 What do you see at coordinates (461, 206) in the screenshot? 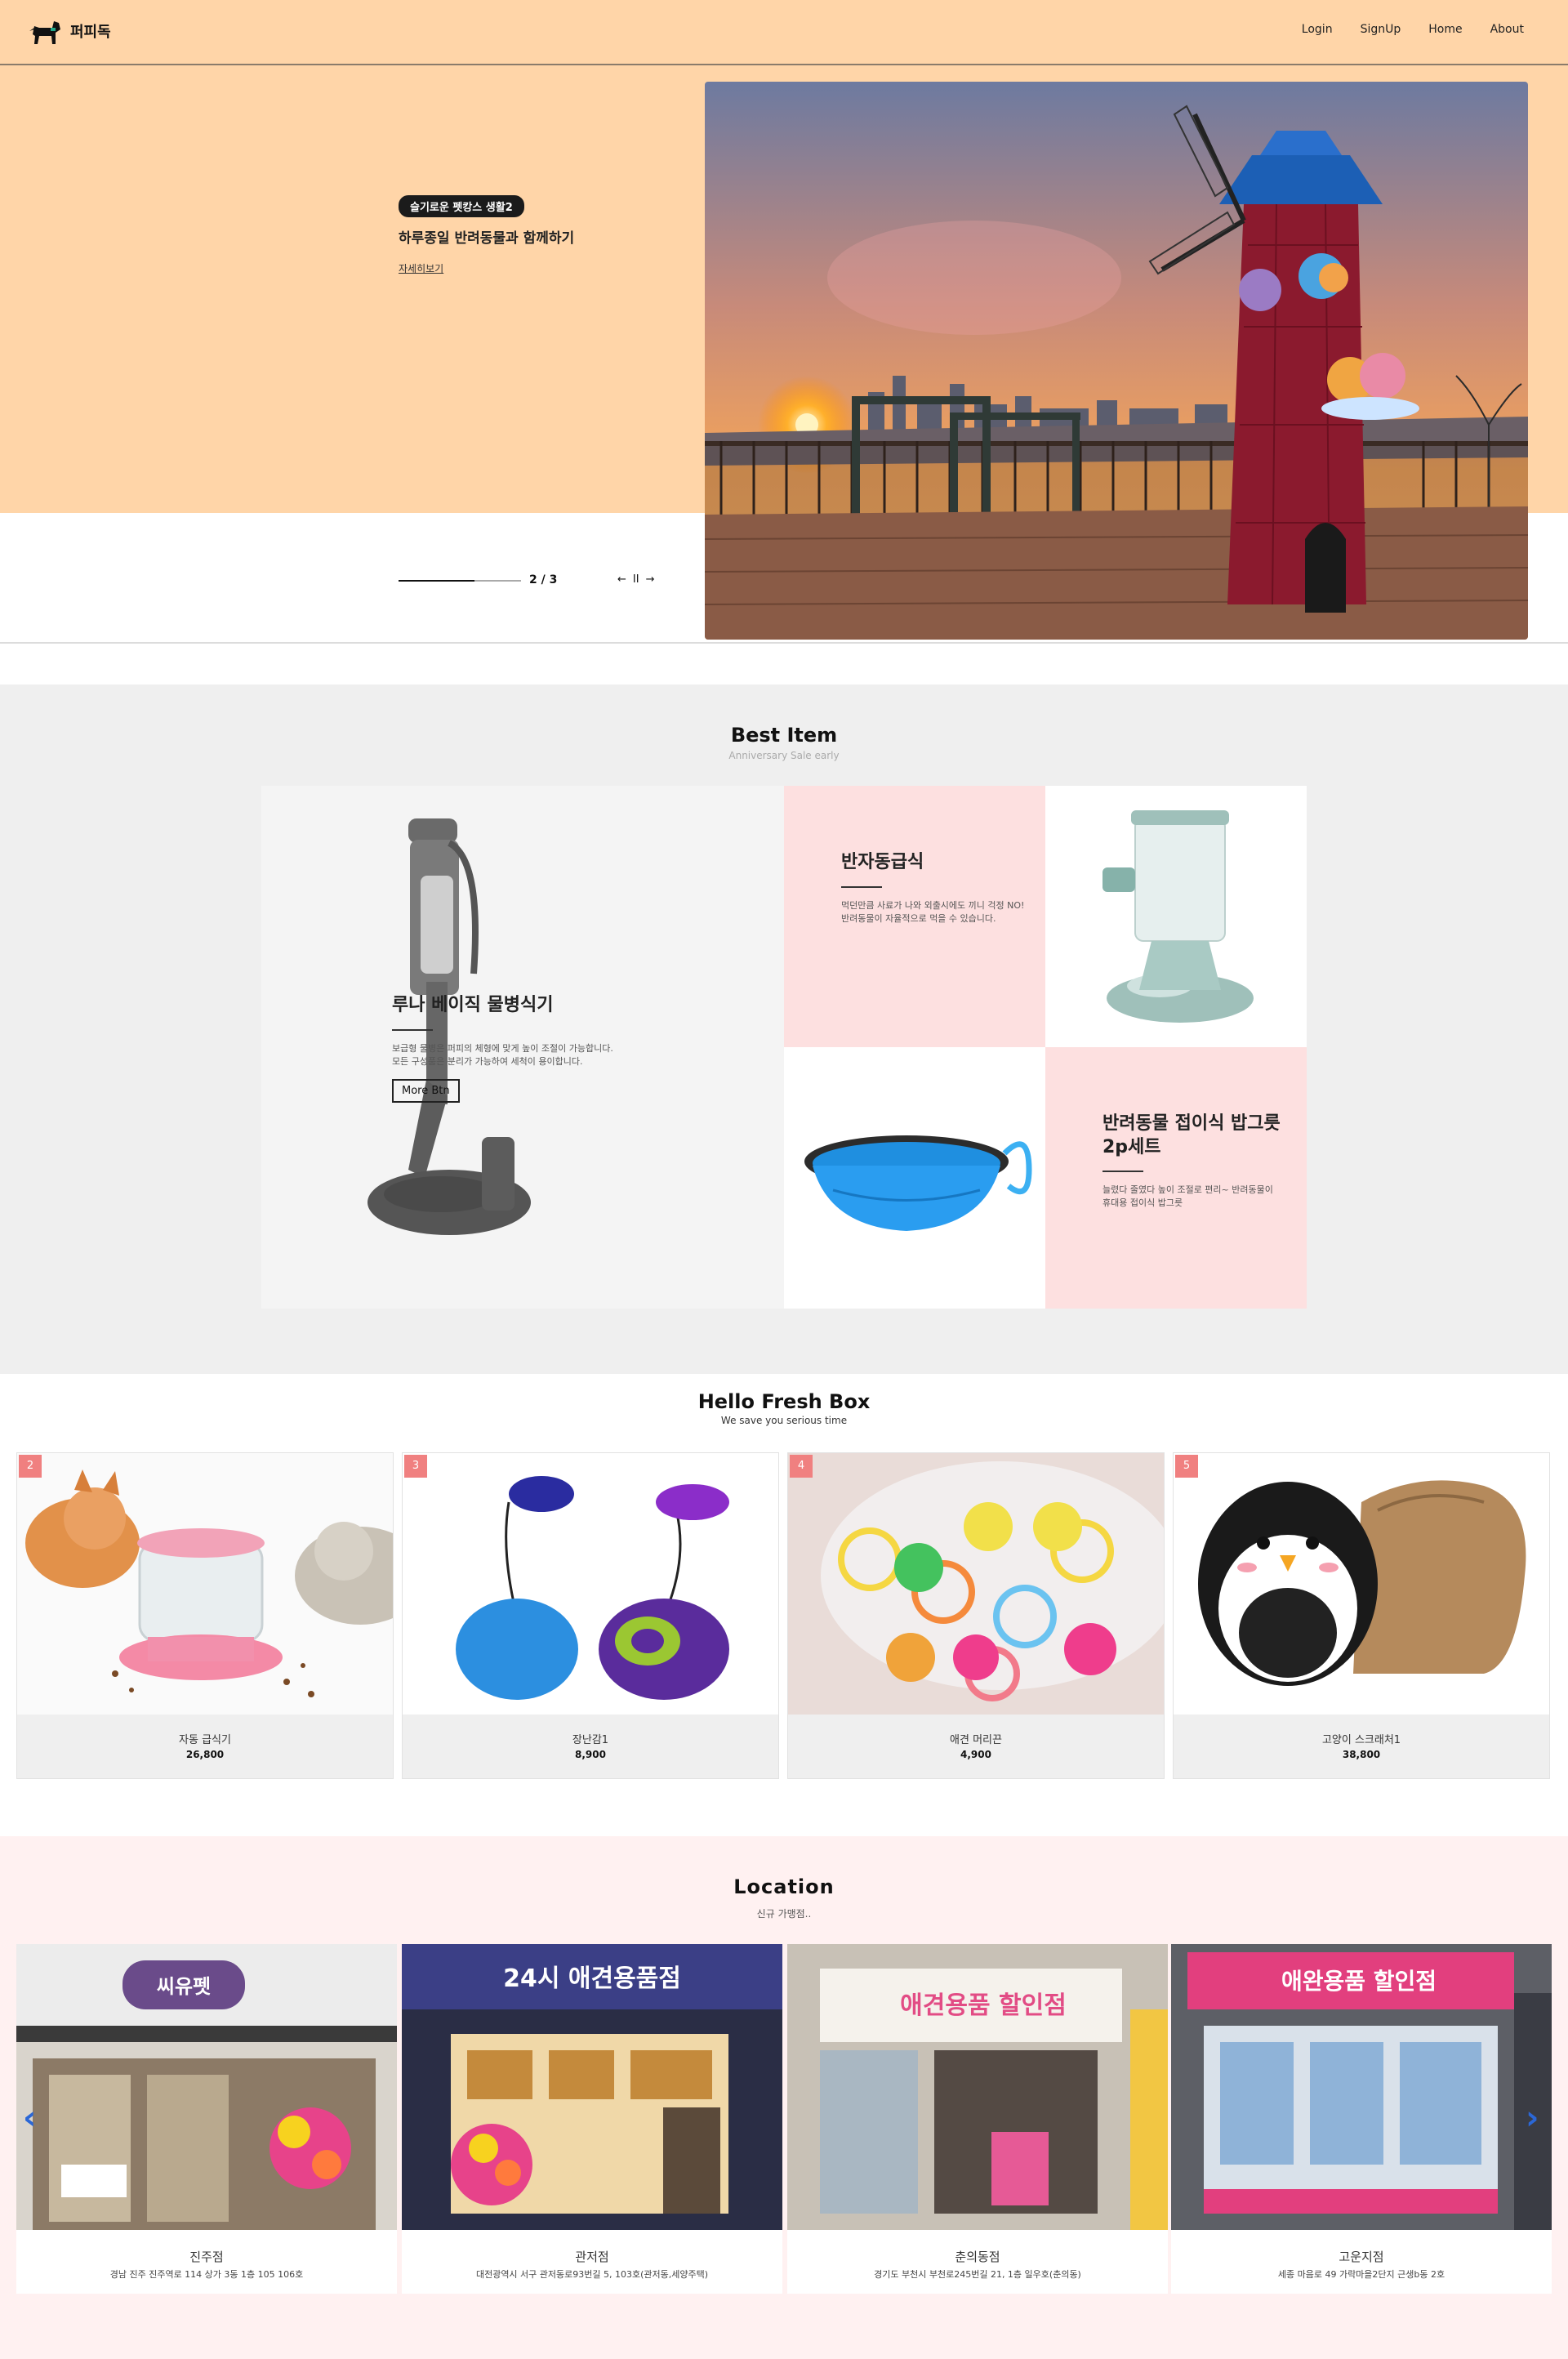
I see `hero-badge: 슬기로운 펫캉스 생활2` at bounding box center [461, 206].